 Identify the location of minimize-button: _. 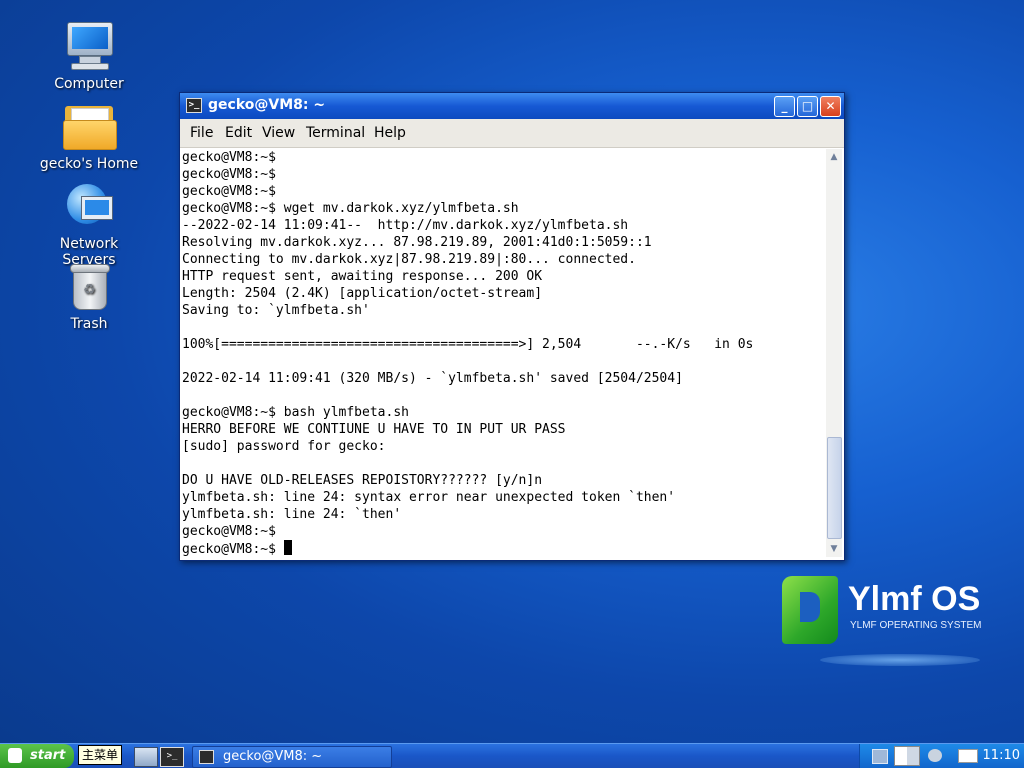
(784, 106).